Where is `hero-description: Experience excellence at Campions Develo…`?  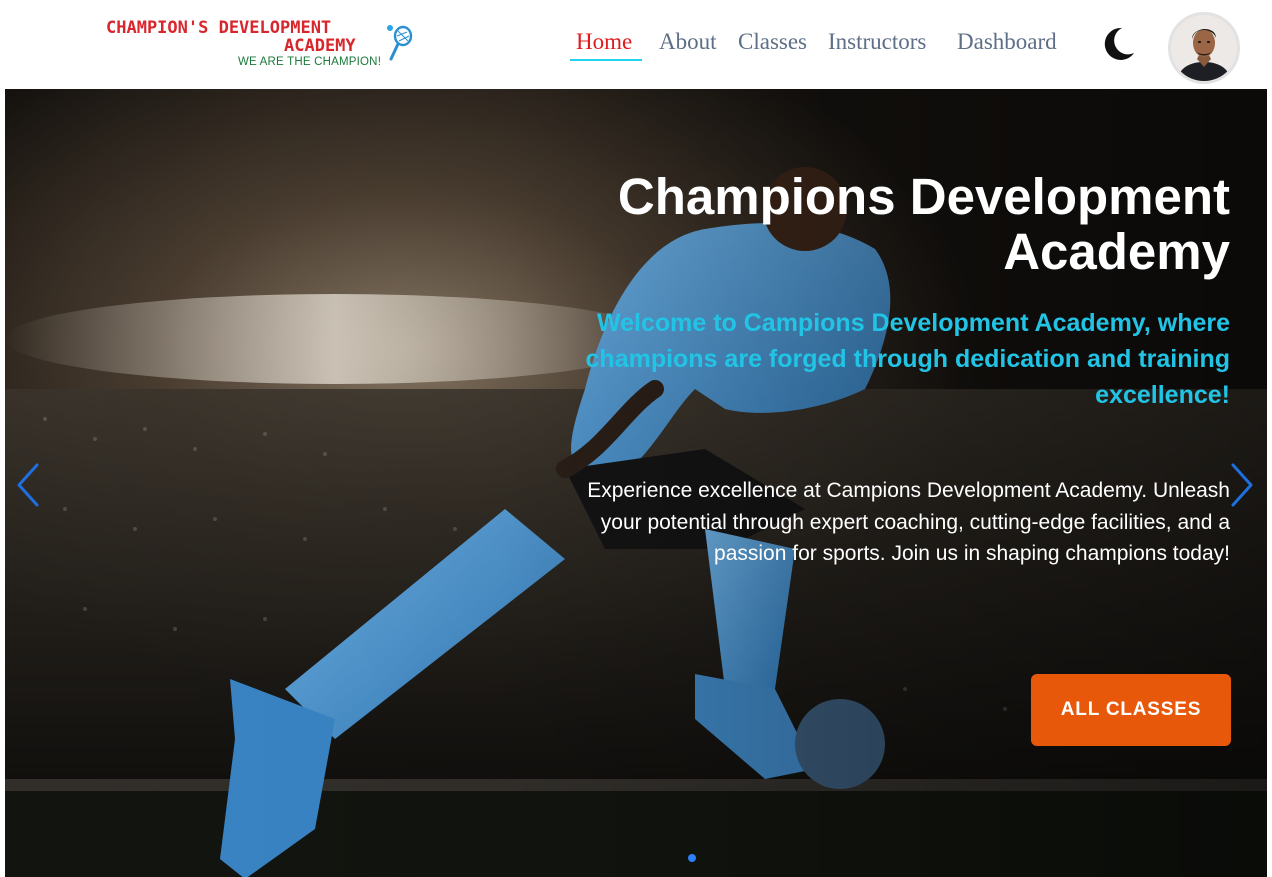 hero-description: Experience excellence at Campions Develo… is located at coordinates (908, 522).